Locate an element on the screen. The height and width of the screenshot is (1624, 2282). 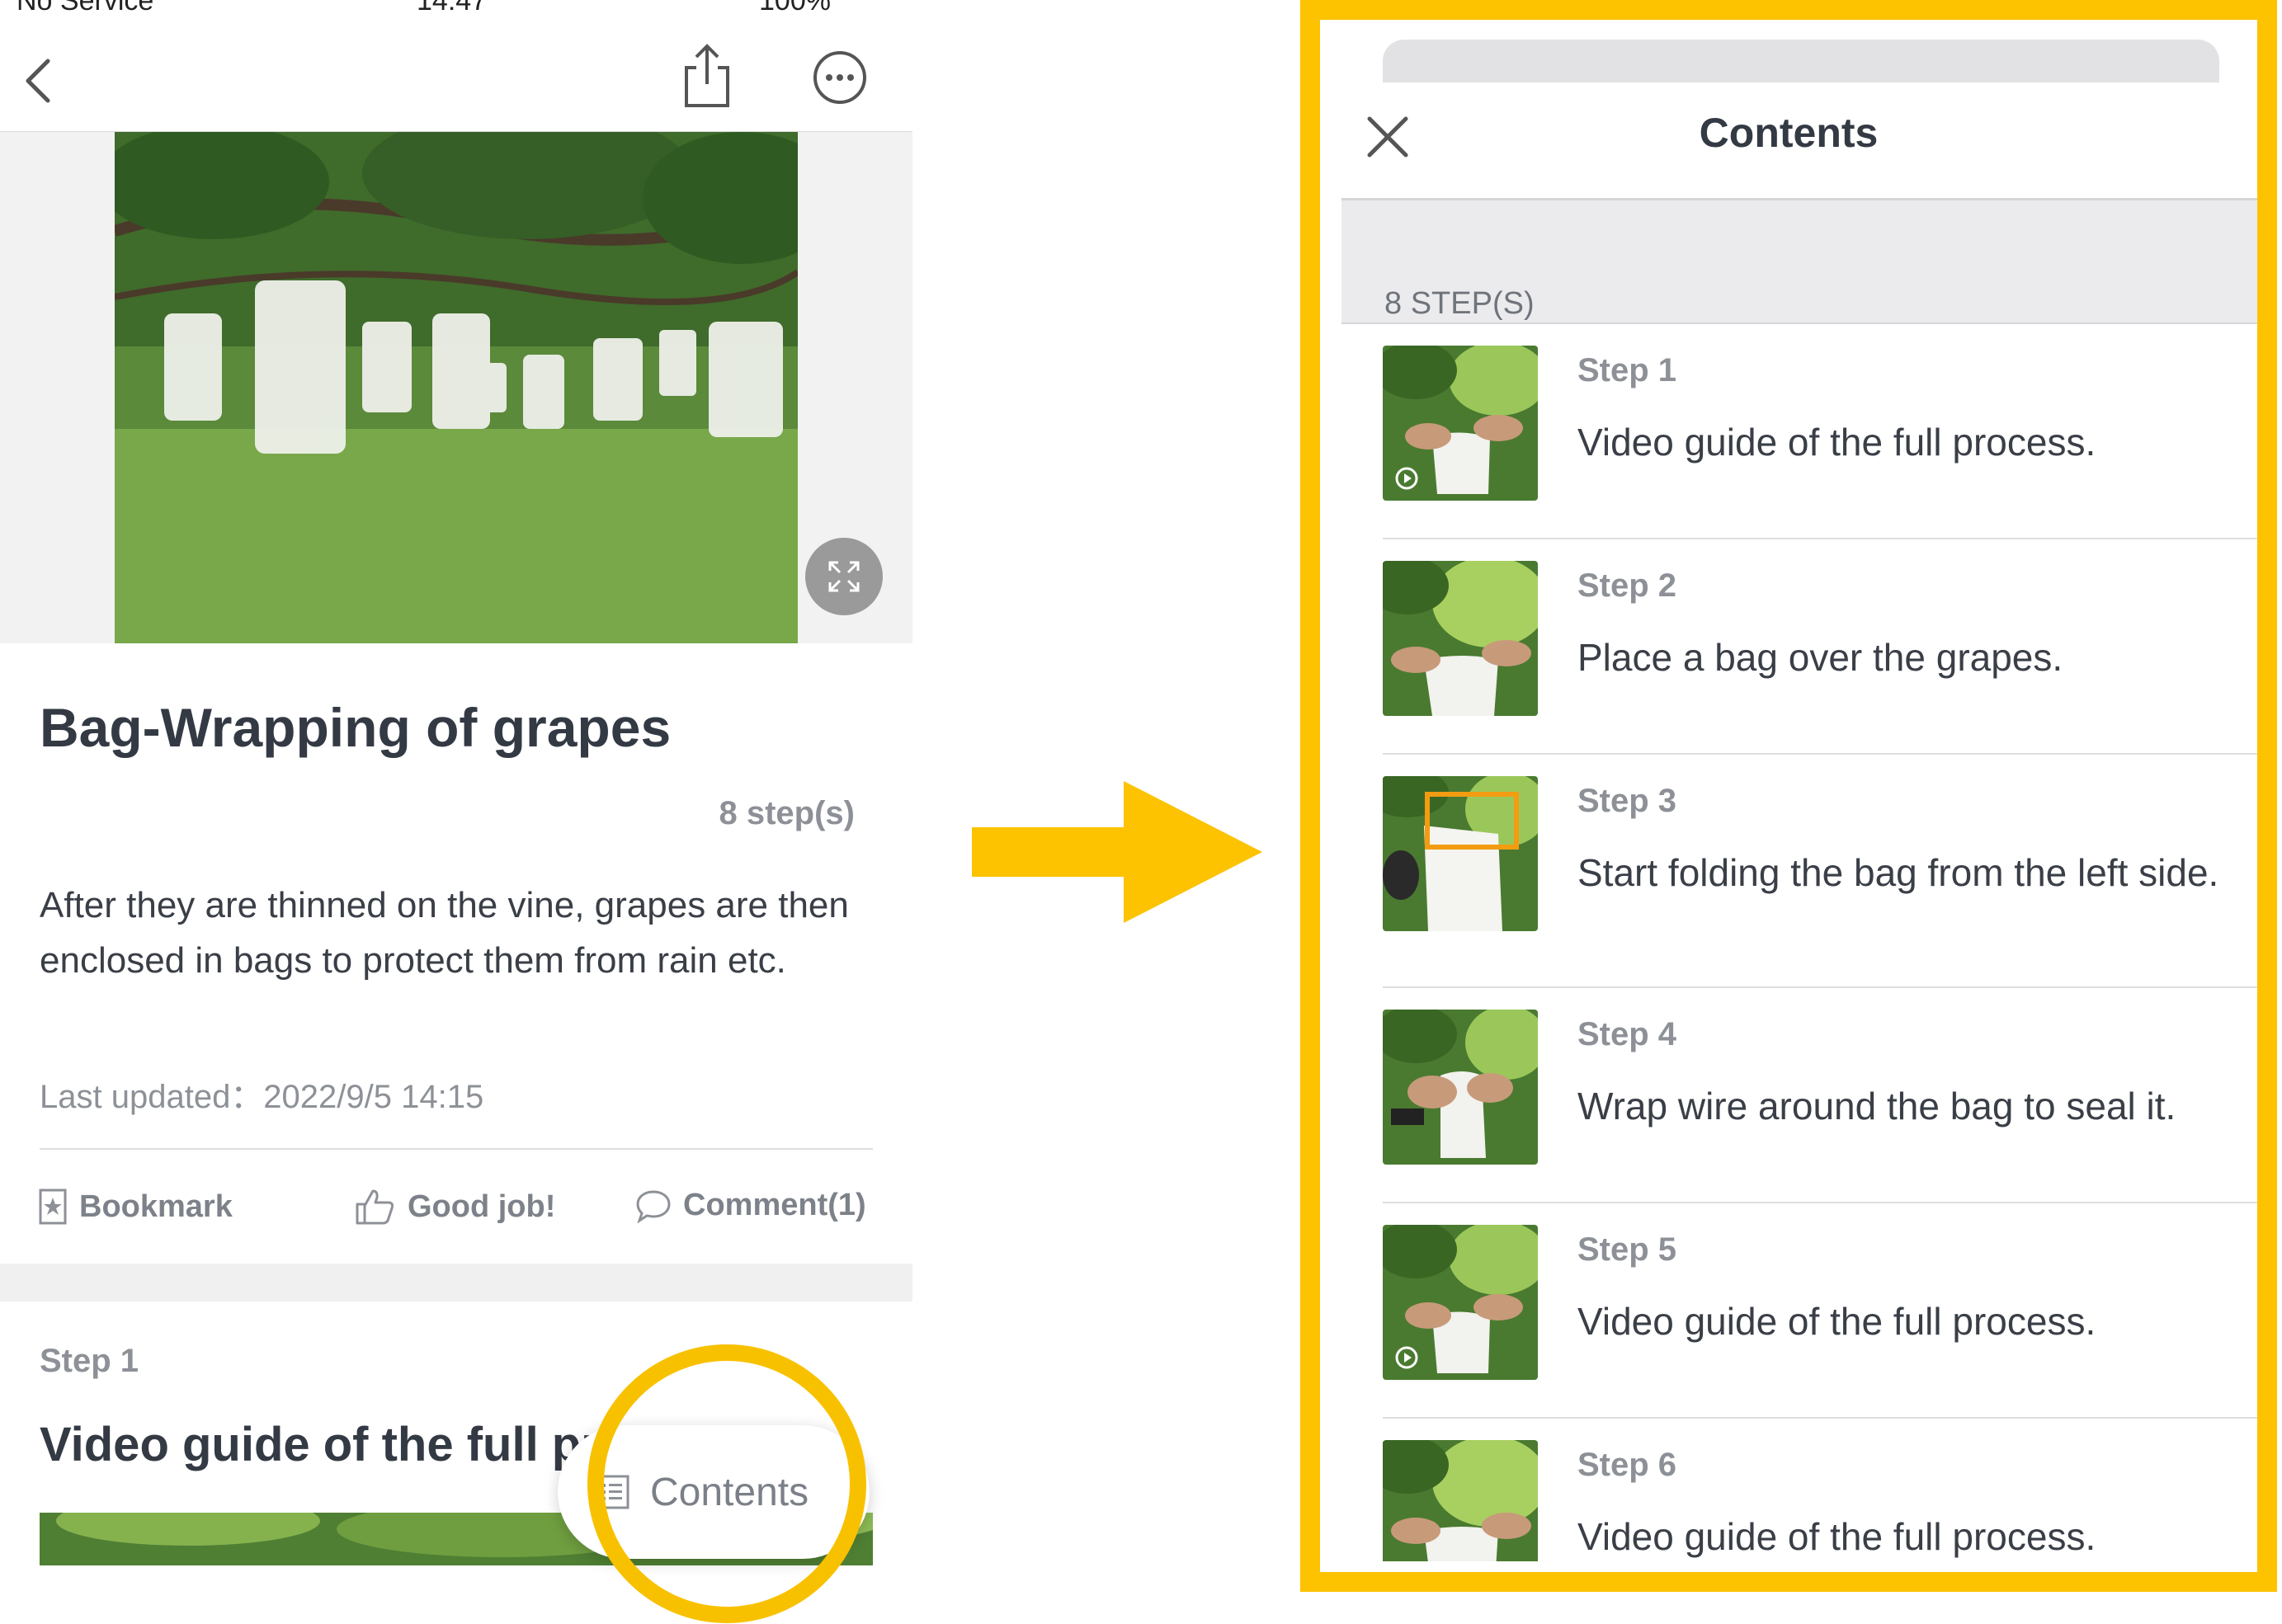
step-text: Wrap wire around the bag to seal it. is located at coordinates (1876, 1106).